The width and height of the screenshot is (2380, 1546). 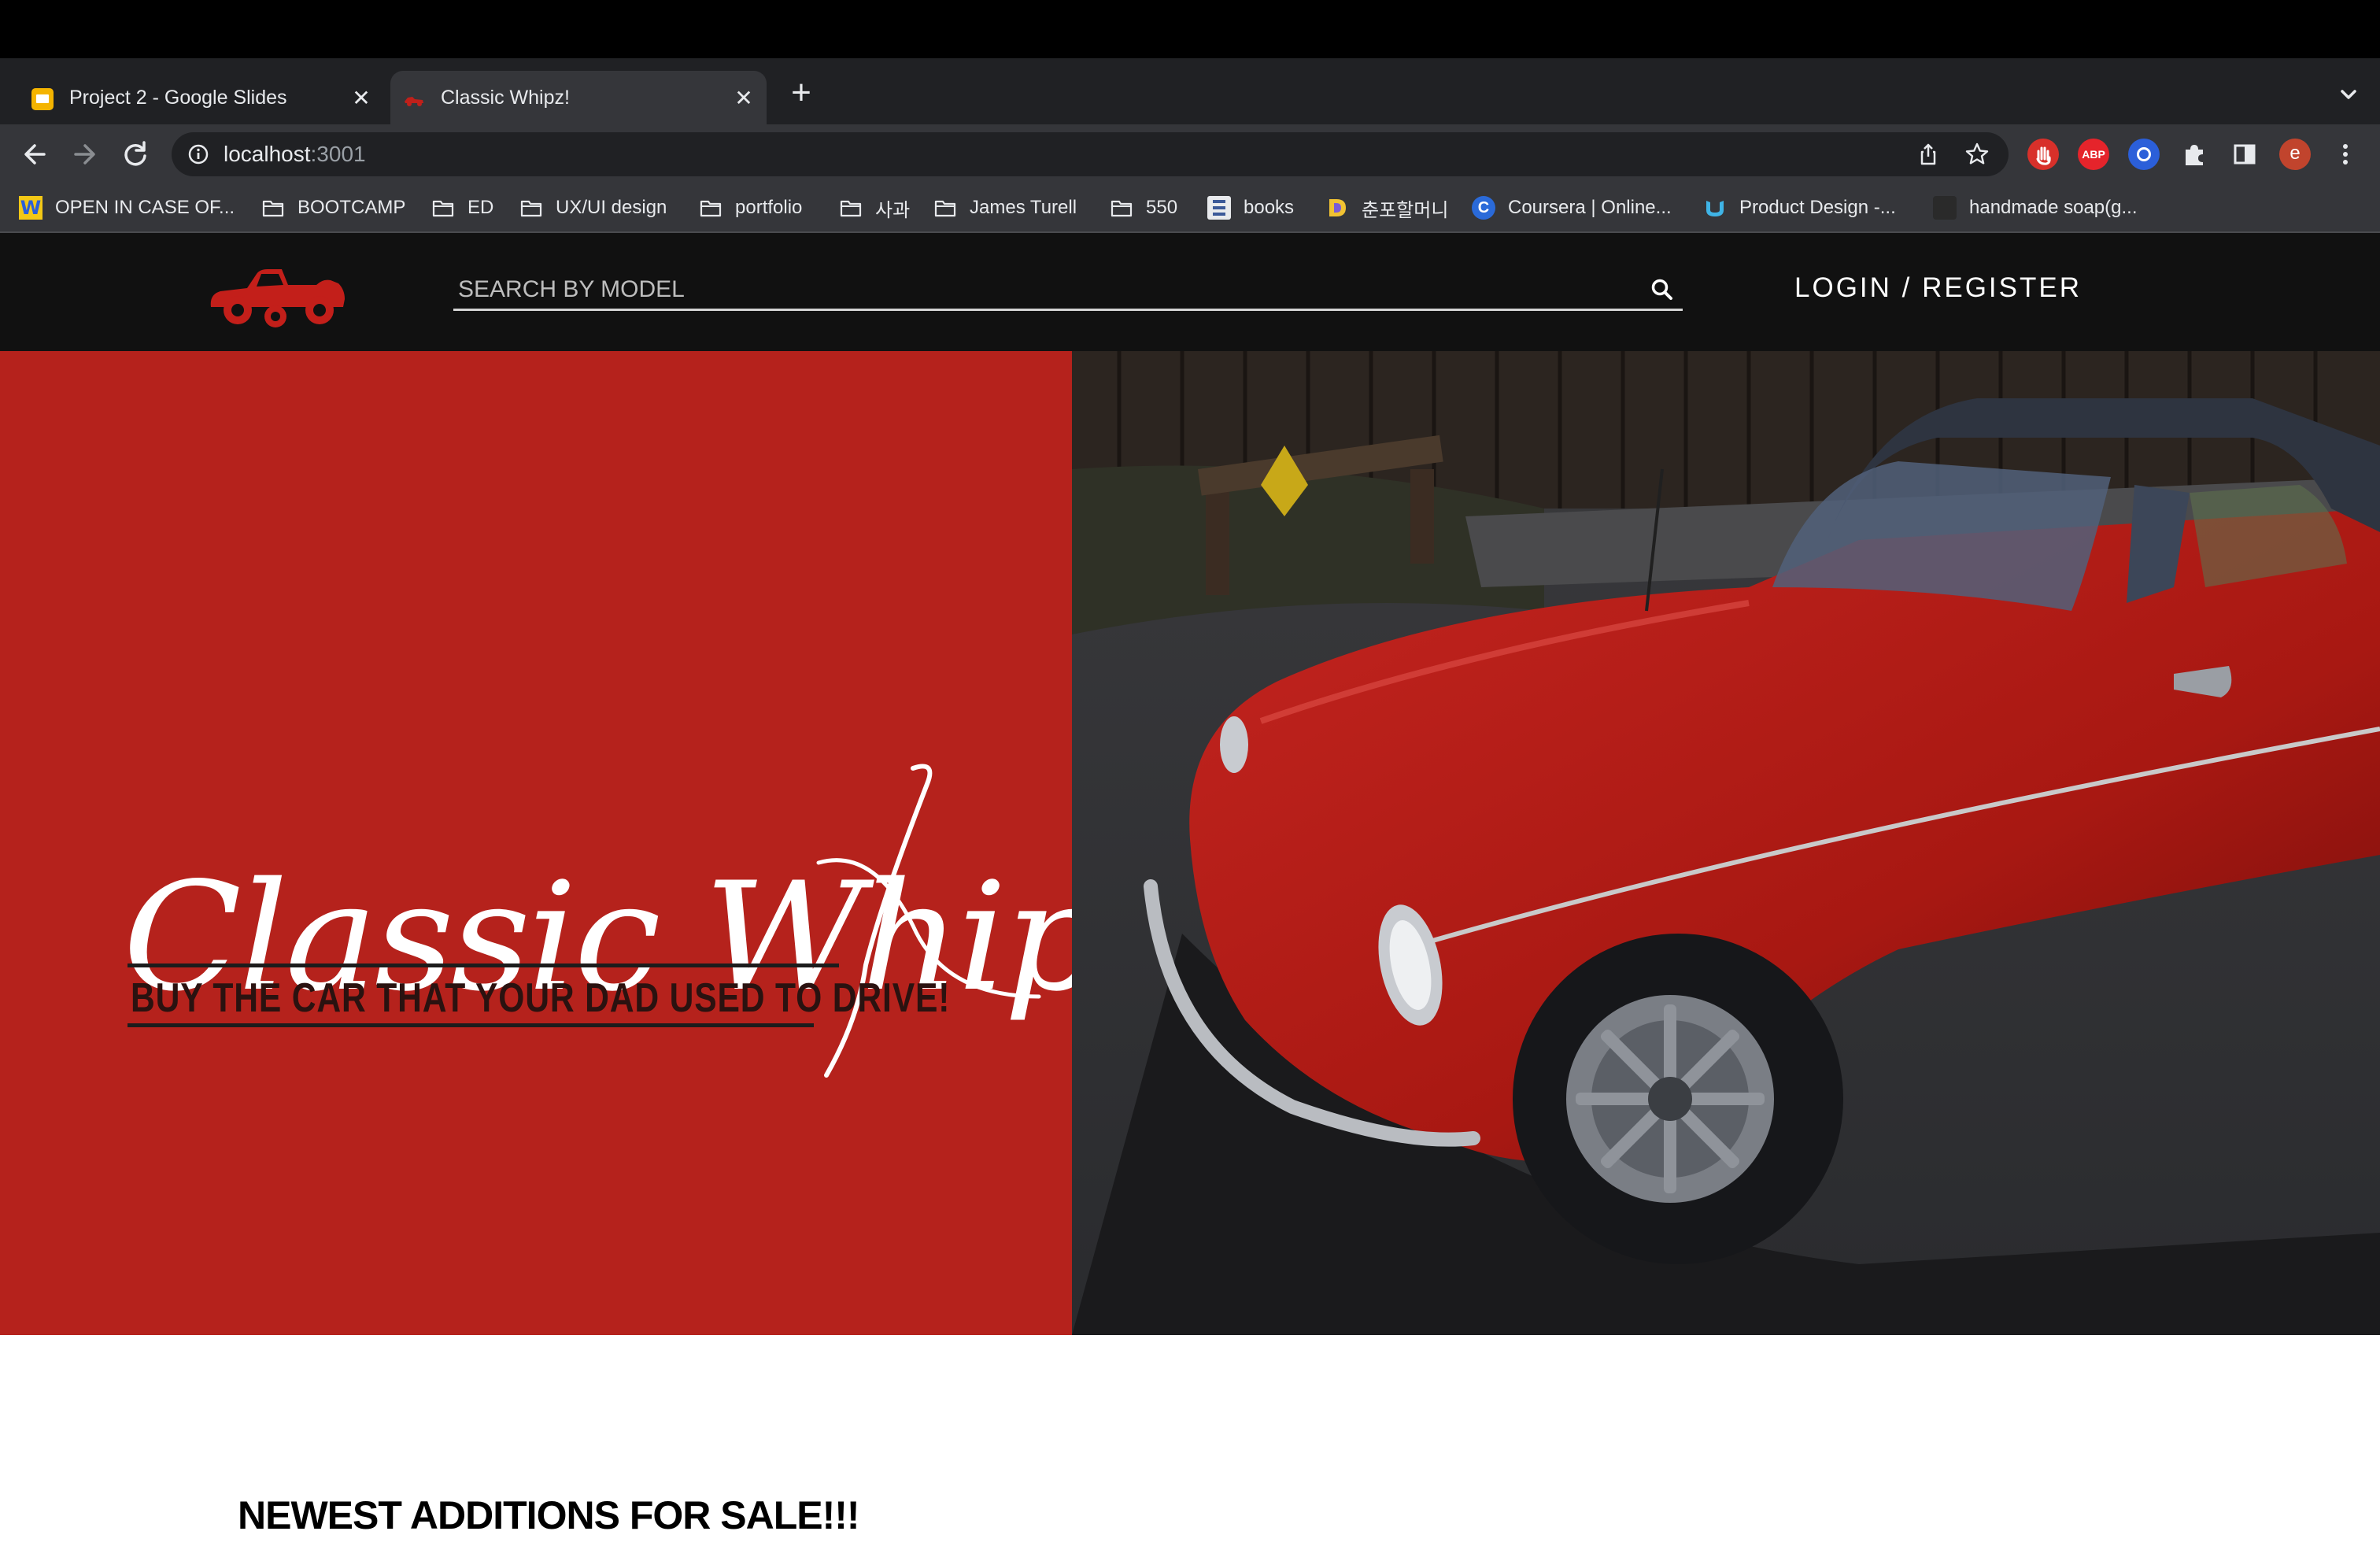 I want to click on url-text: localhost:3001, so click(x=295, y=154).